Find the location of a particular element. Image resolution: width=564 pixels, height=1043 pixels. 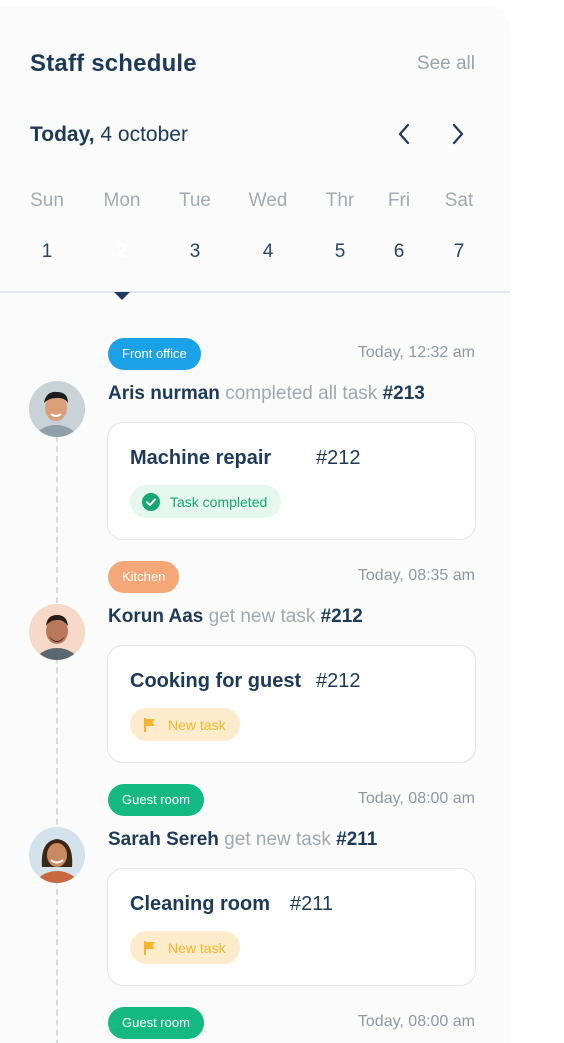

activity-text: Sarah Sereh get new task #211 is located at coordinates (242, 840).